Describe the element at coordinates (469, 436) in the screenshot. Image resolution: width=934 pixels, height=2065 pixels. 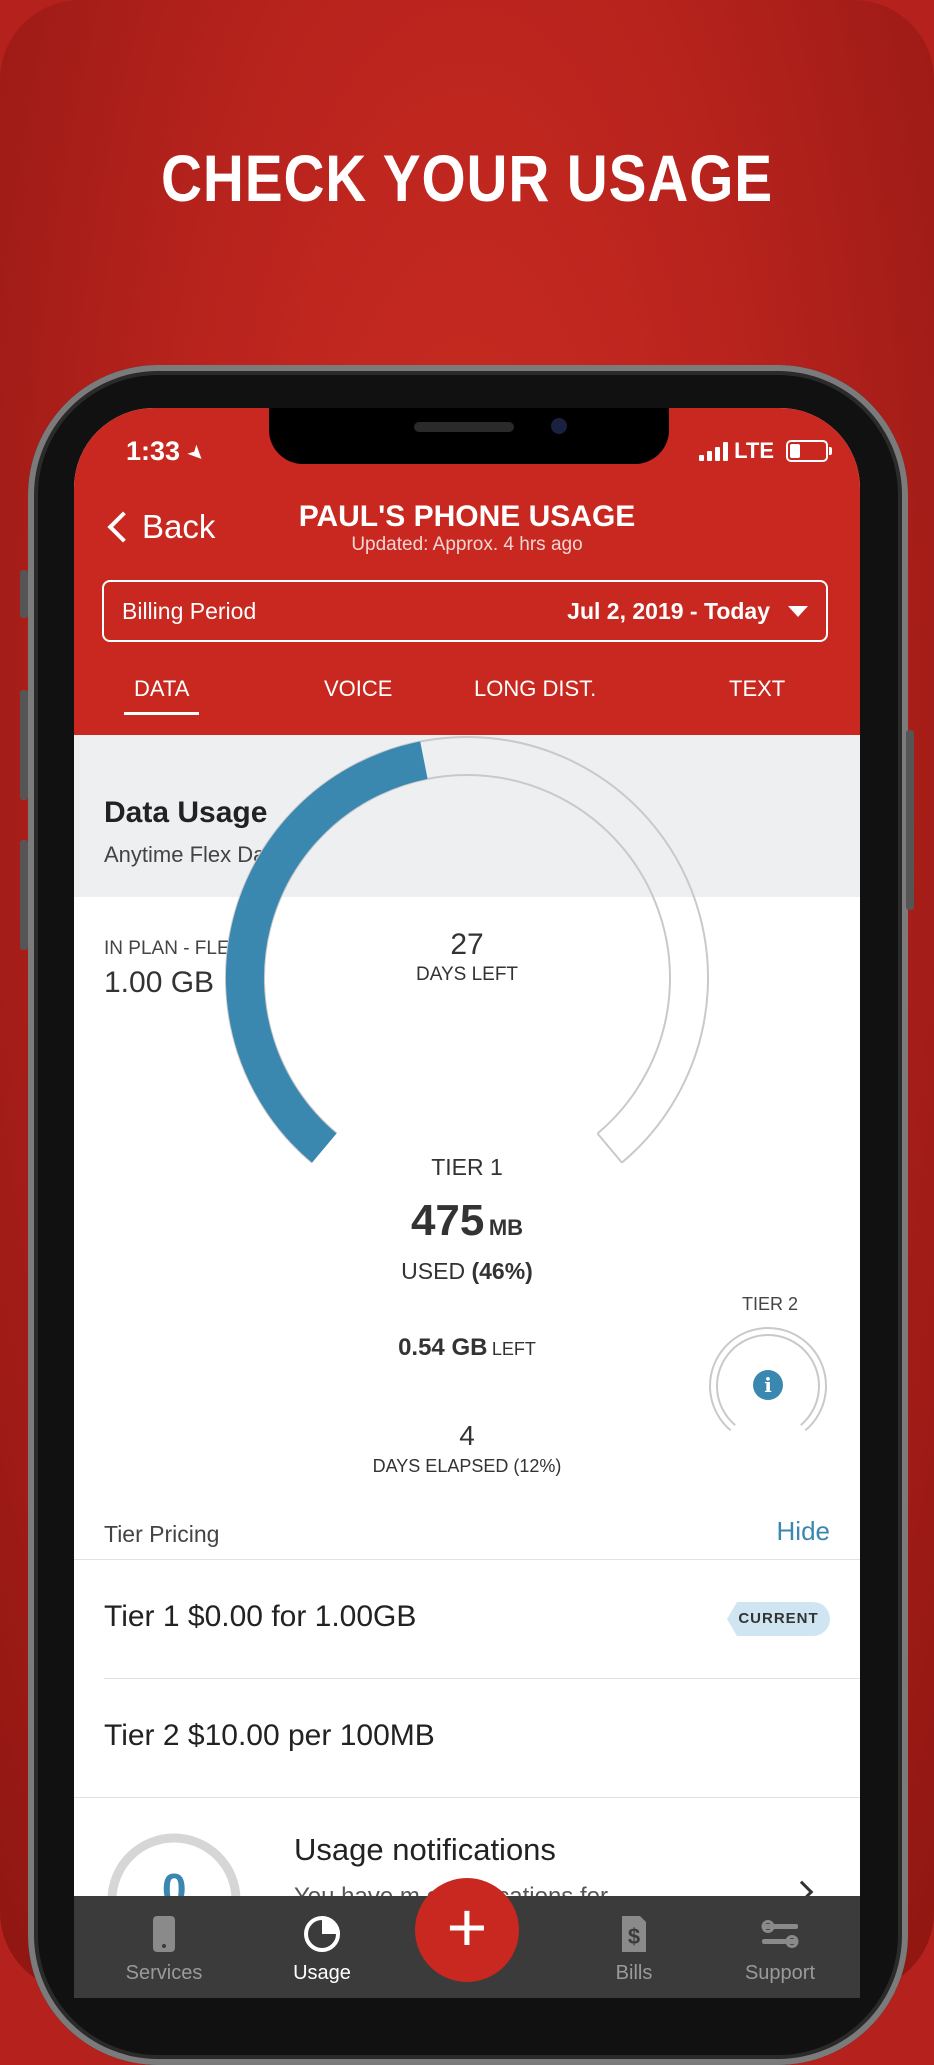
I see `notch` at that location.